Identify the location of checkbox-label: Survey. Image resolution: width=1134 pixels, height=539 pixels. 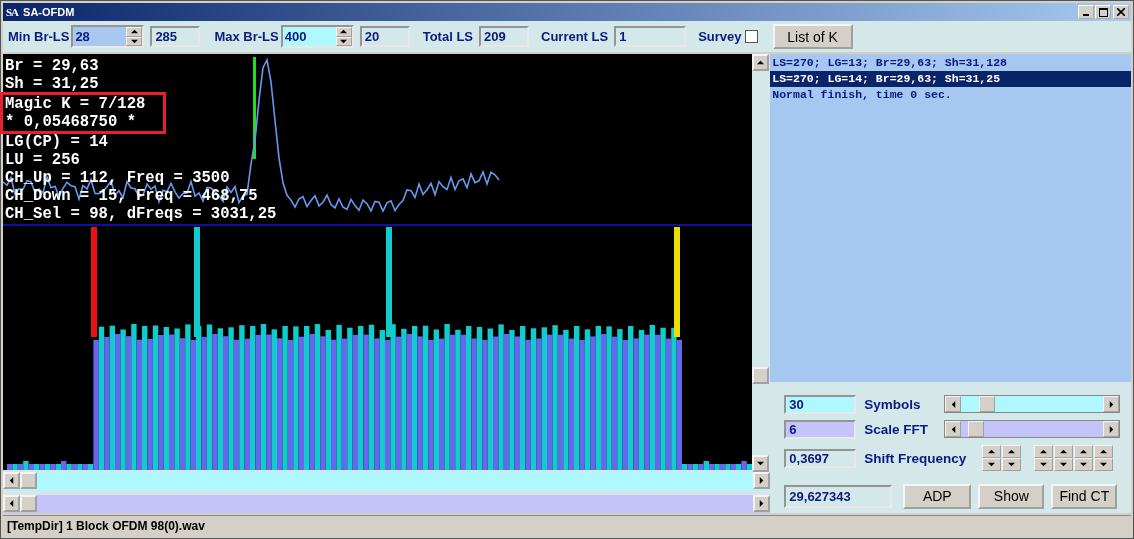
(720, 36).